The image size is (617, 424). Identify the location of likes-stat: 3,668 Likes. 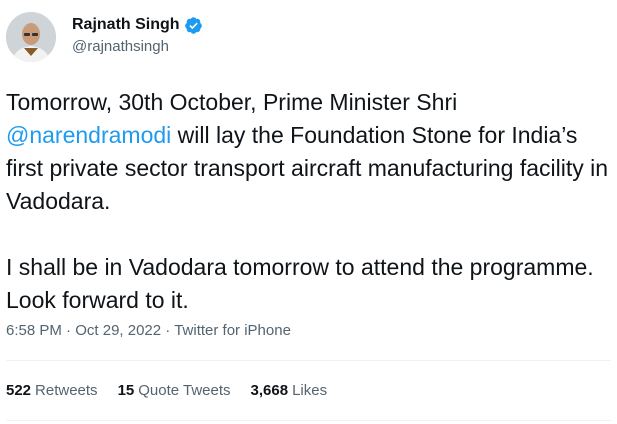
(289, 390).